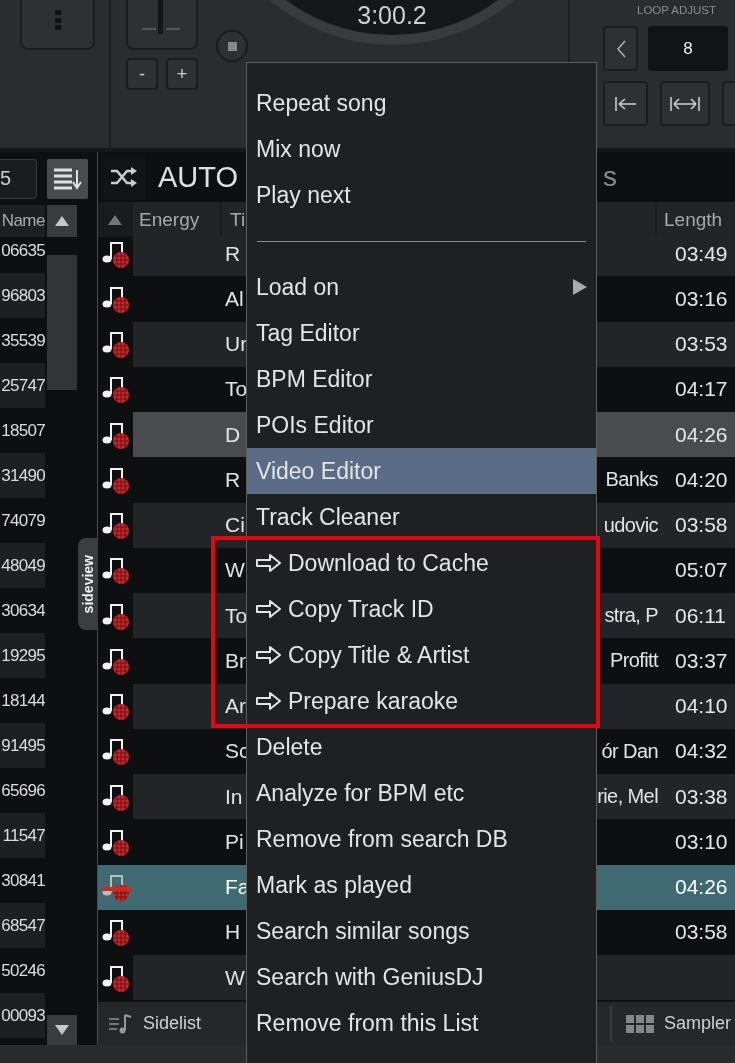 The height and width of the screenshot is (1063, 735). I want to click on time-display: 3:00.2, so click(392, 15).